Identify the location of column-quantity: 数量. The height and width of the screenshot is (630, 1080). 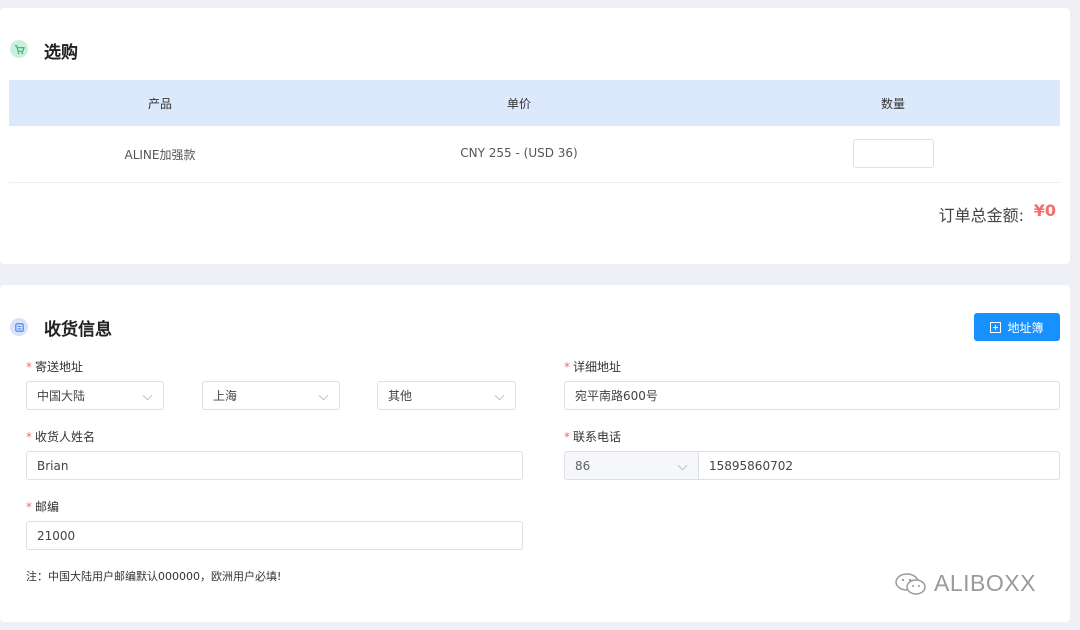
(893, 104).